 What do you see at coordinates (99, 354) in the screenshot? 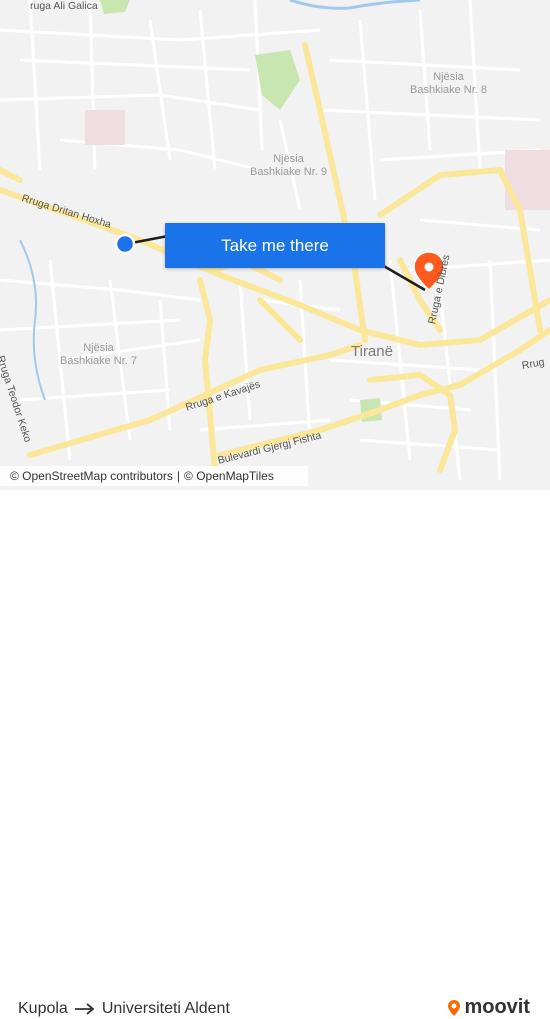
I see `district-label-7: Njësia Bashkiake Nr. 7` at bounding box center [99, 354].